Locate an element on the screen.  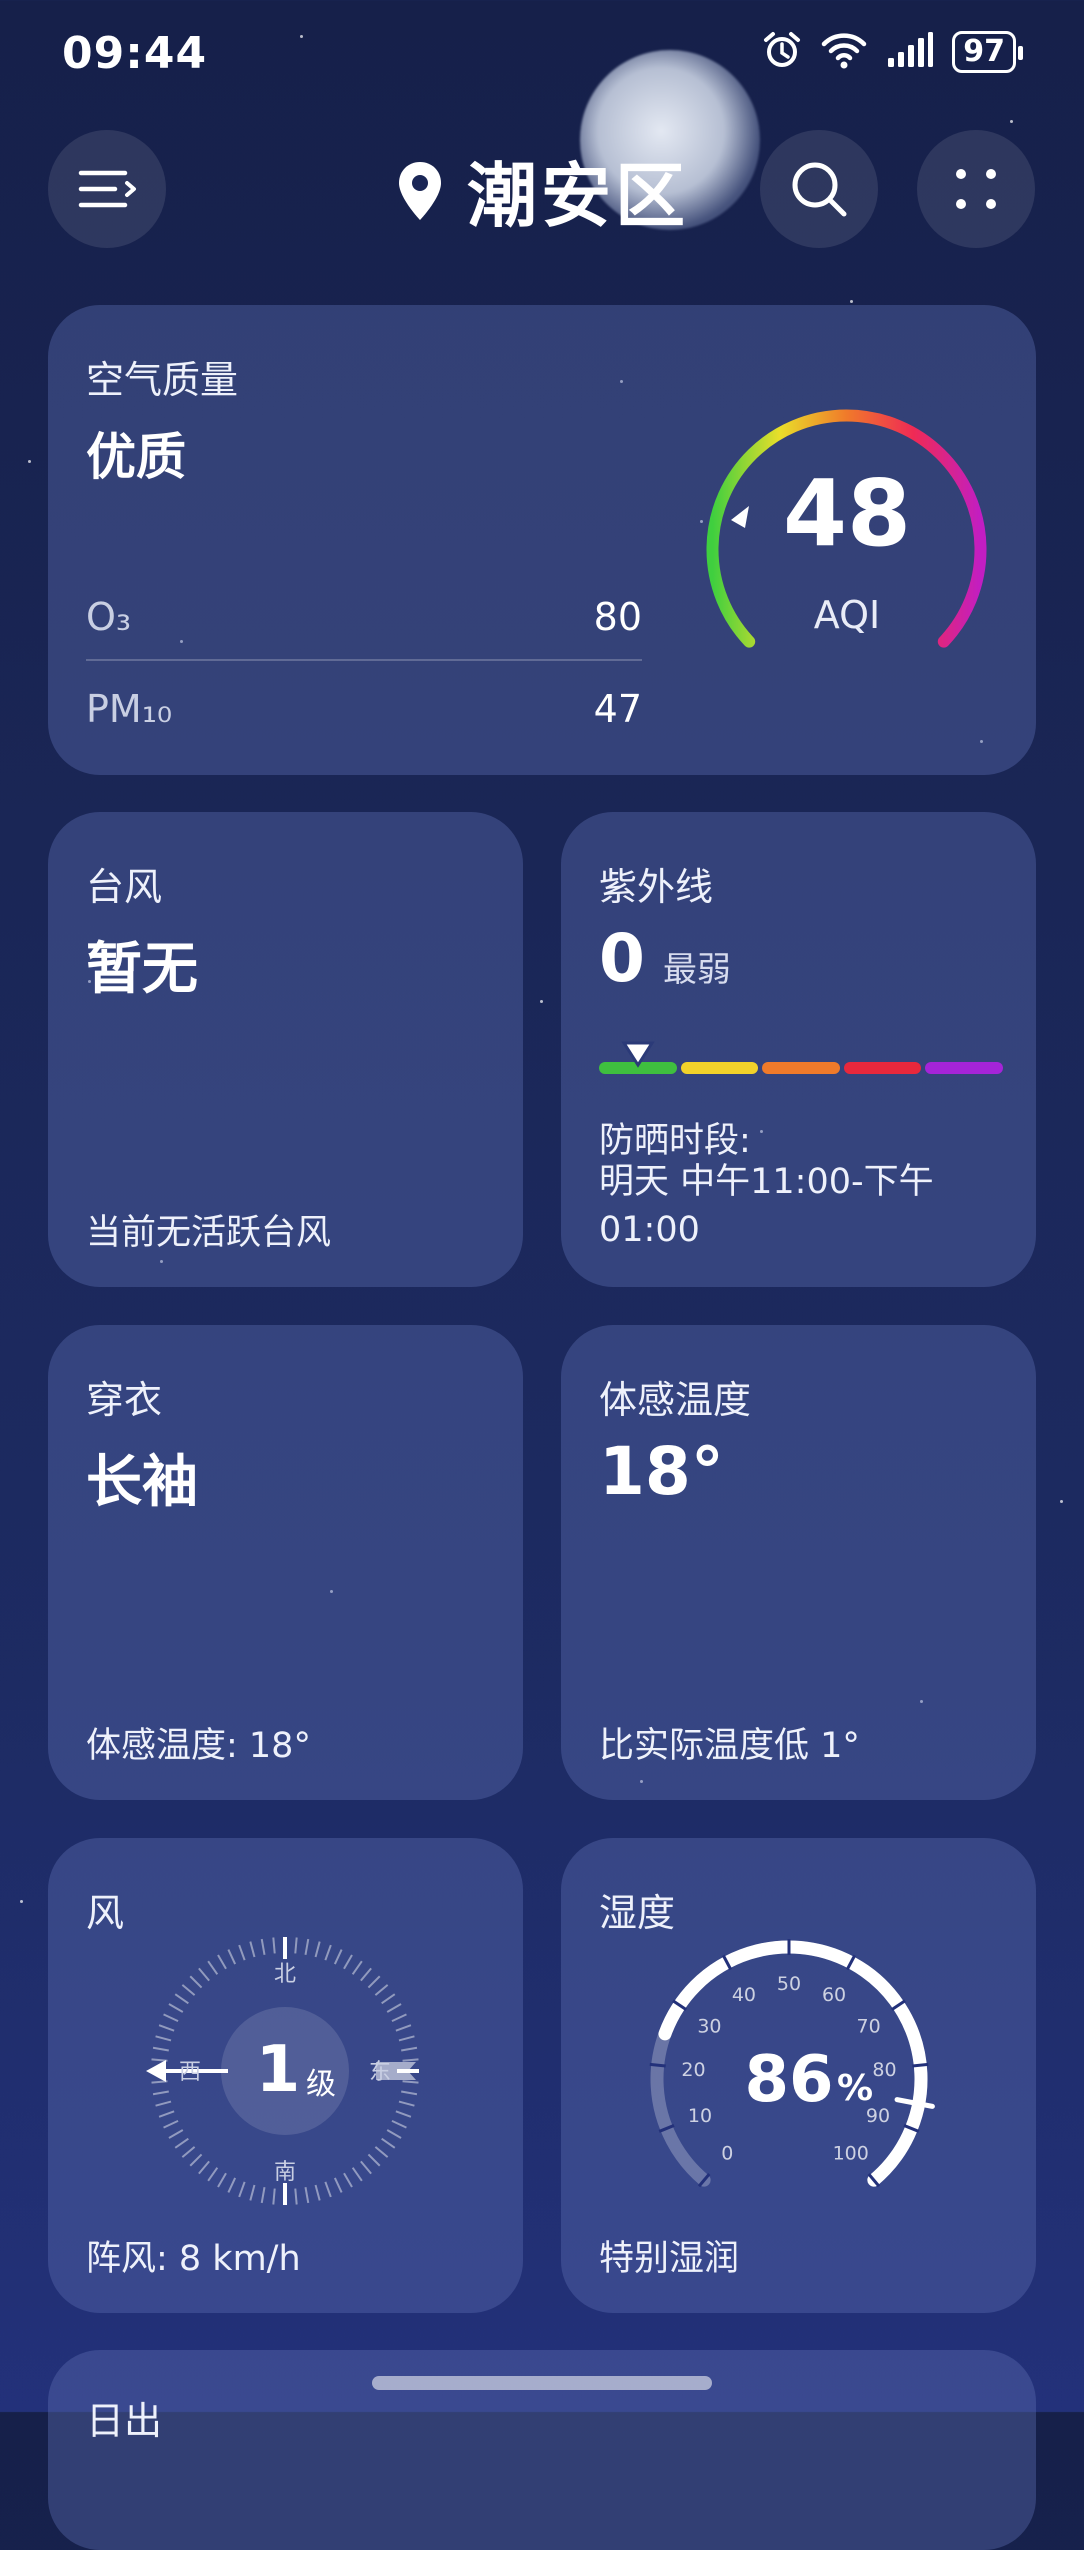
location-pin-icon is located at coordinates (420, 190).